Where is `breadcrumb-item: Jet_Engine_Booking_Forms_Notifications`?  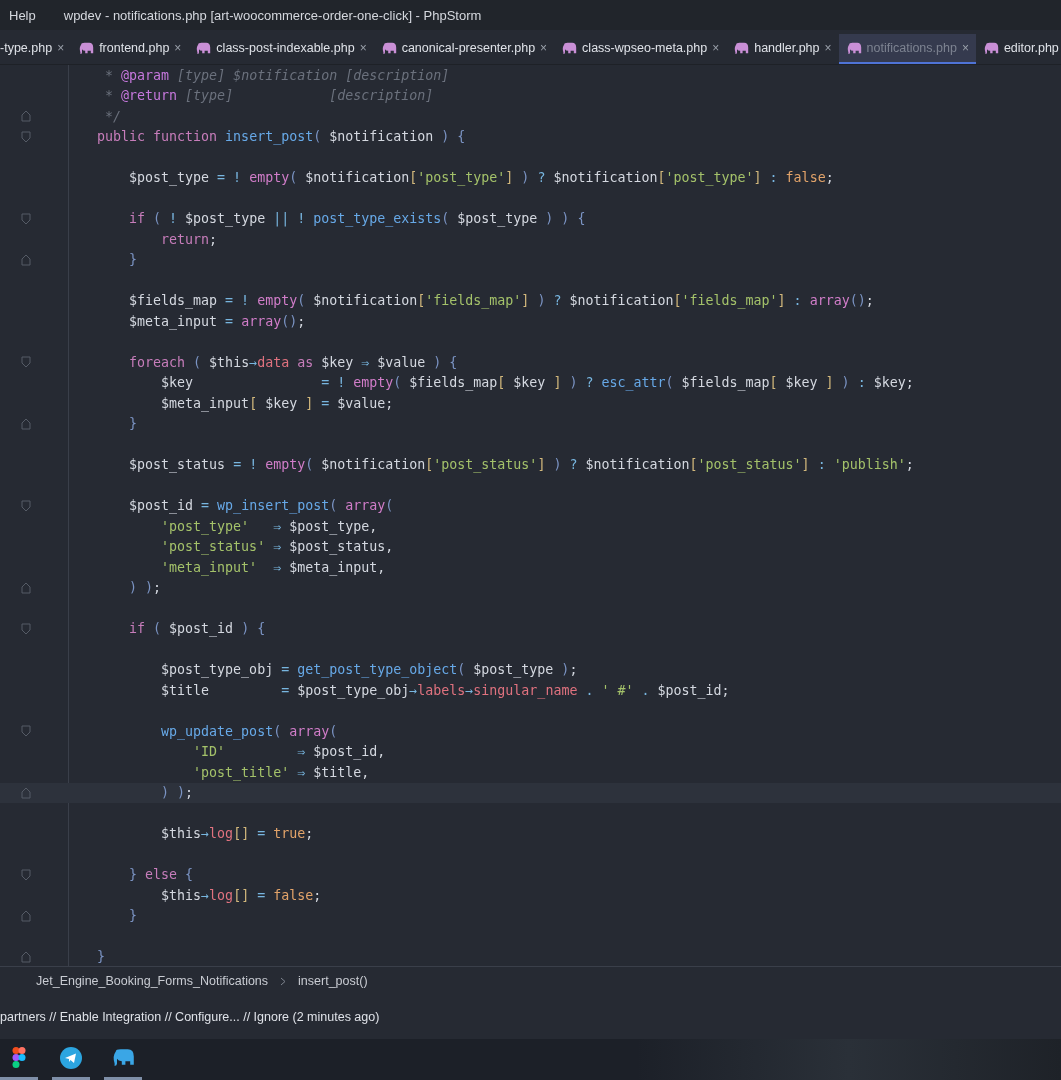
breadcrumb-item: Jet_Engine_Booking_Forms_Notifications is located at coordinates (152, 981).